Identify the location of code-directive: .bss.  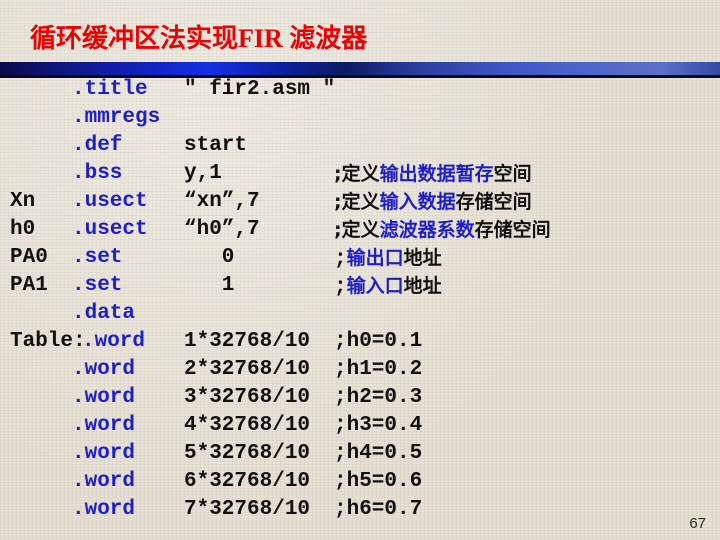
(97, 173).